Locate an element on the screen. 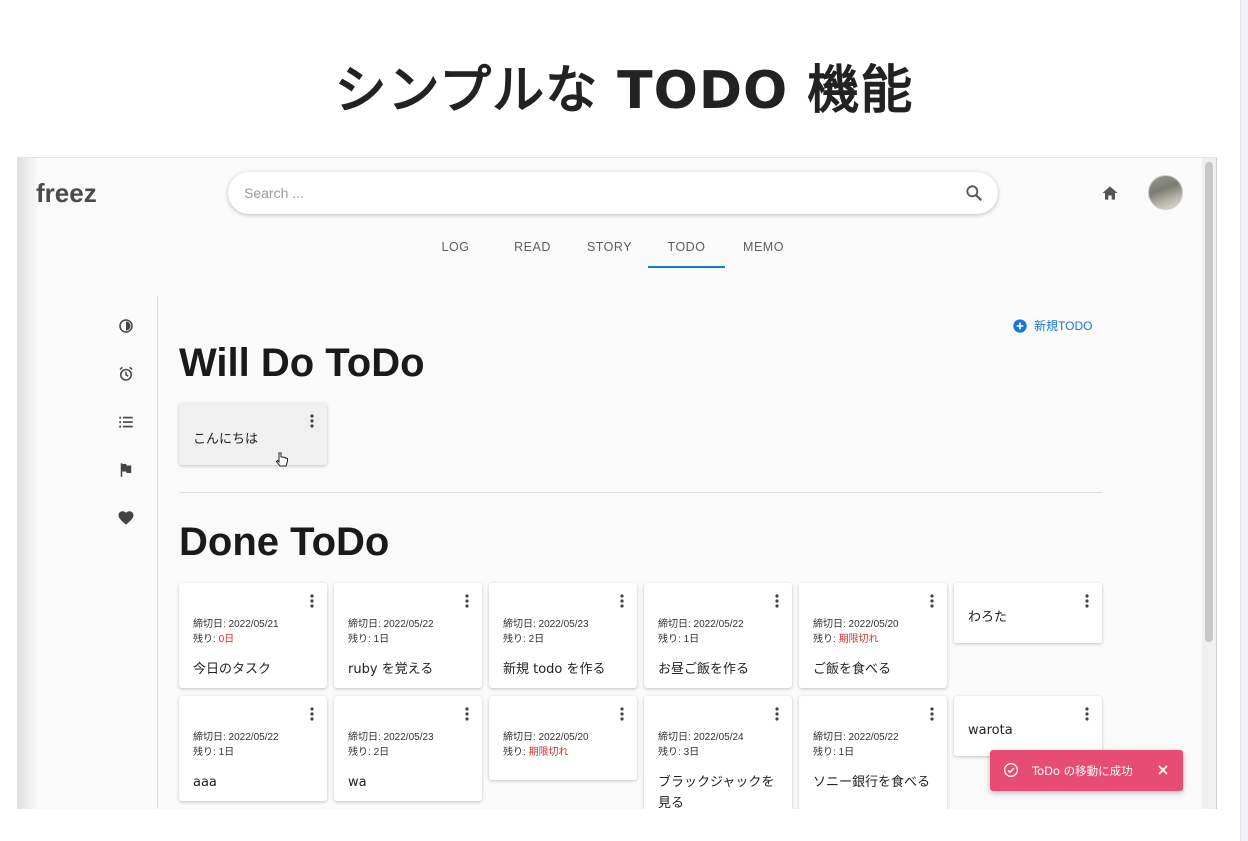 The image size is (1248, 841). done-heading: Done ToDo is located at coordinates (284, 542).